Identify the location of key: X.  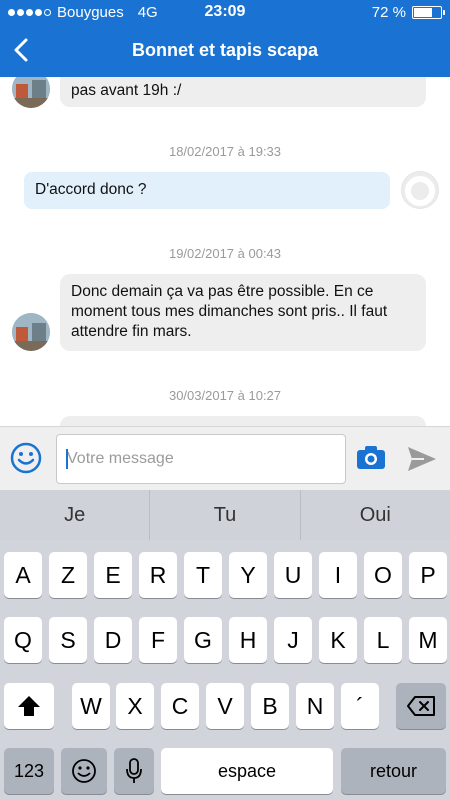
(135, 706).